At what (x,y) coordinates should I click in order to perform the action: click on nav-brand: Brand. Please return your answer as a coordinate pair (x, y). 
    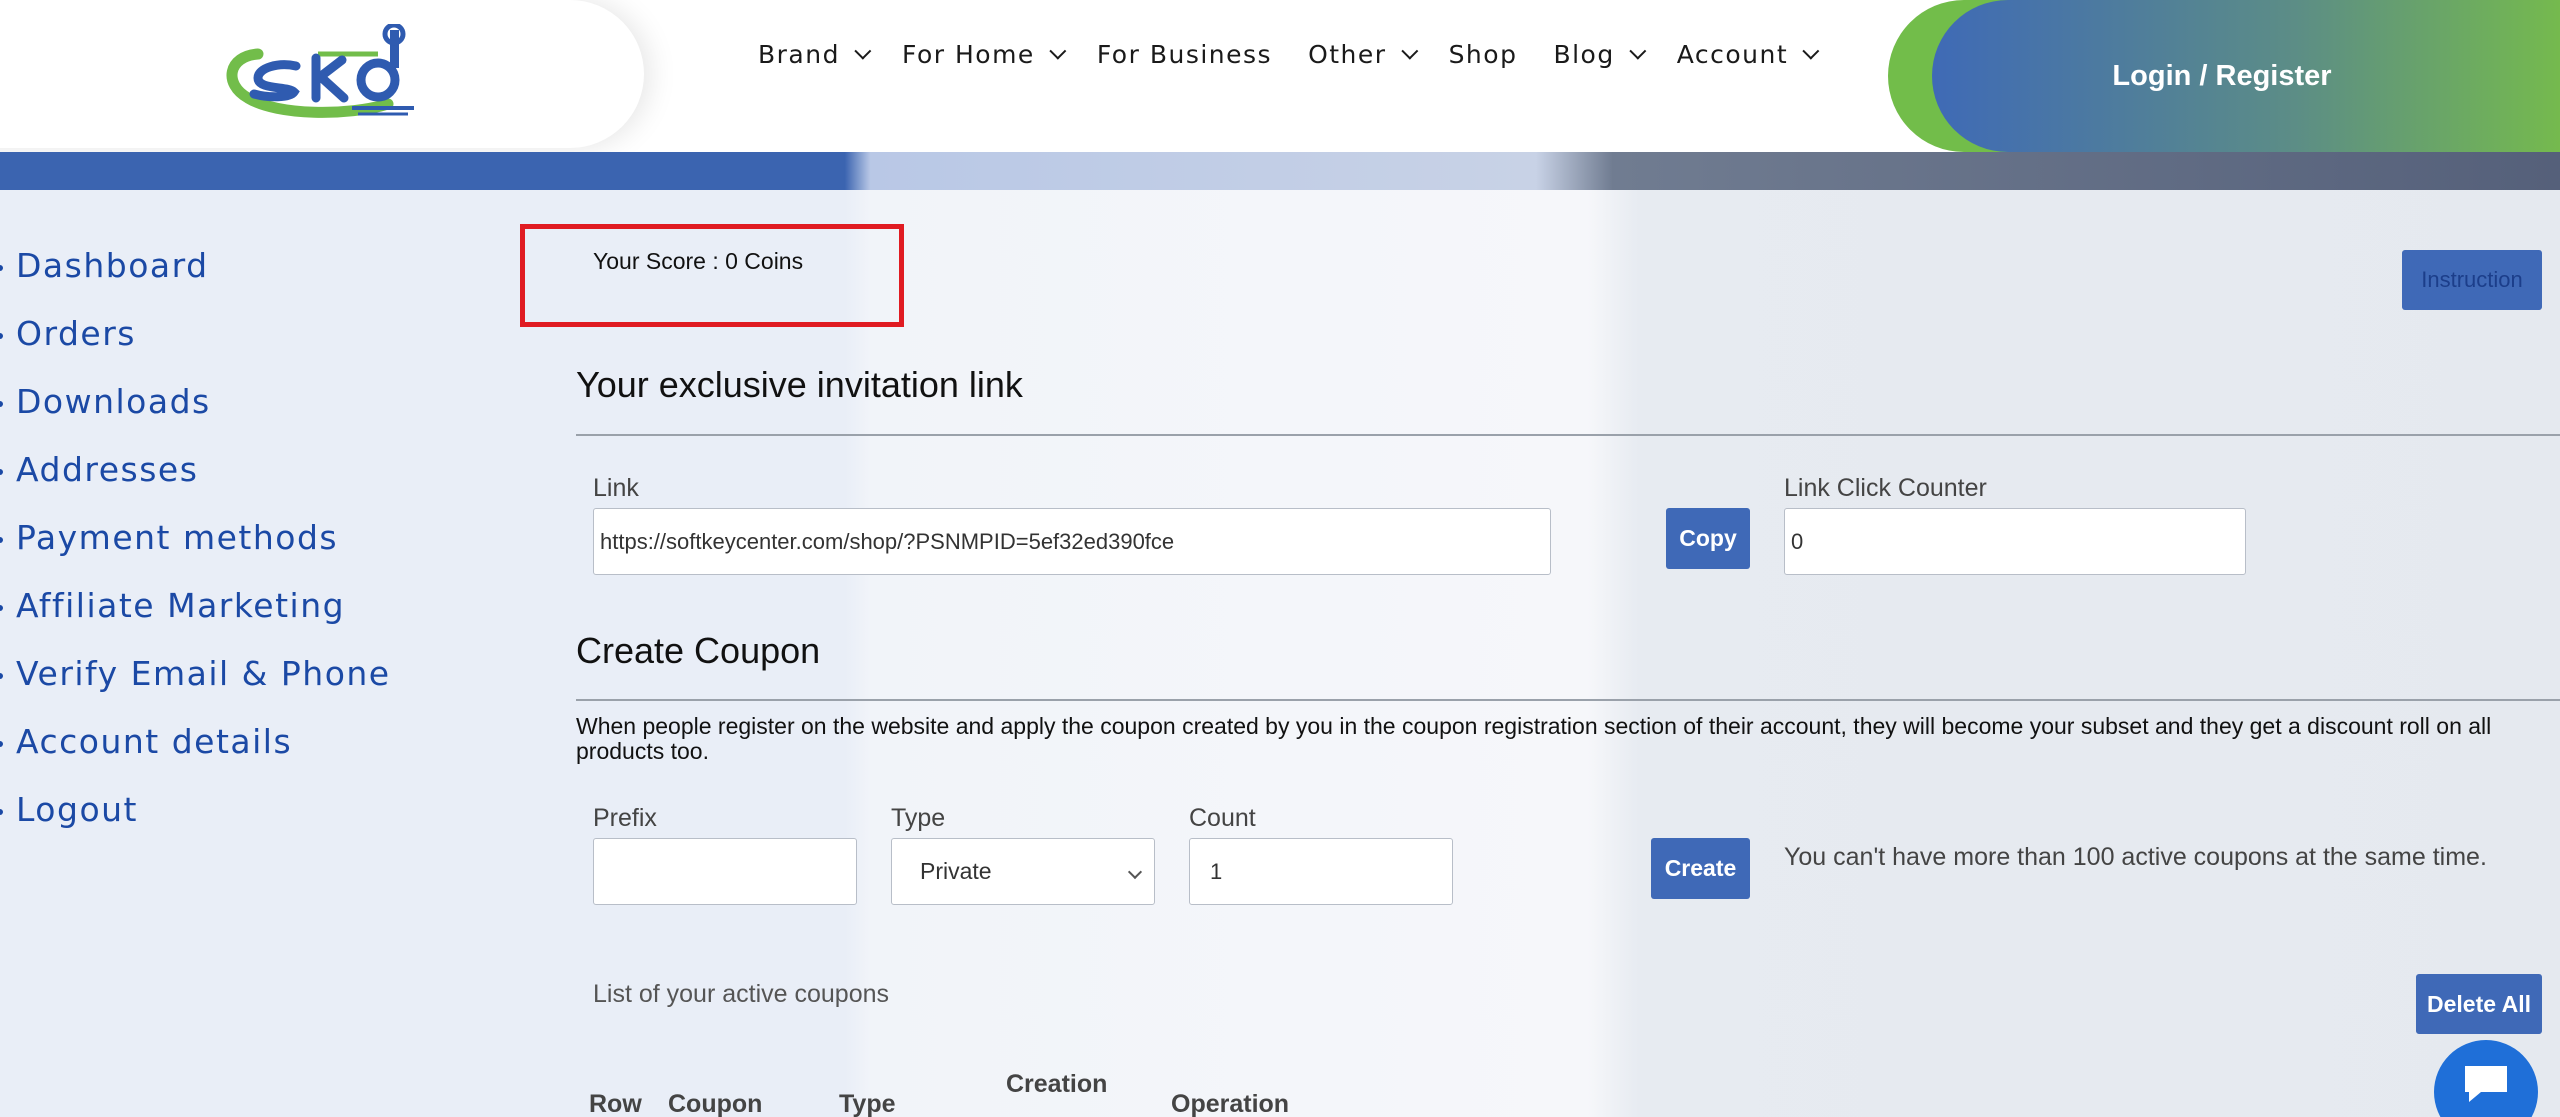
    Looking at the image, I should click on (815, 54).